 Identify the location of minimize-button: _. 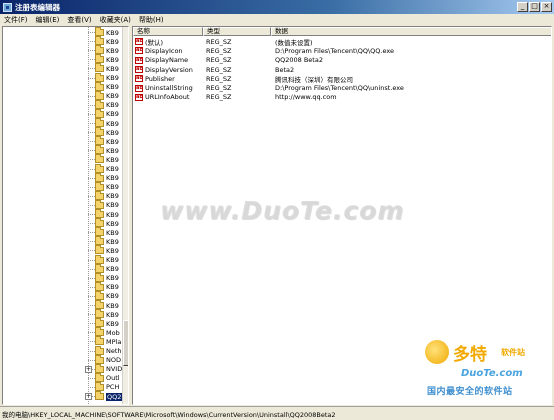
(522, 7).